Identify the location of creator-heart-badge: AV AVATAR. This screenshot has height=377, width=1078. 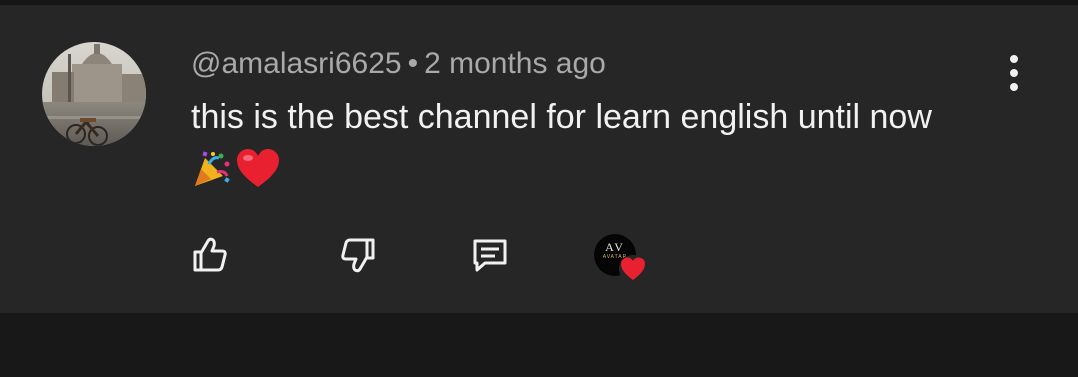
(624, 259).